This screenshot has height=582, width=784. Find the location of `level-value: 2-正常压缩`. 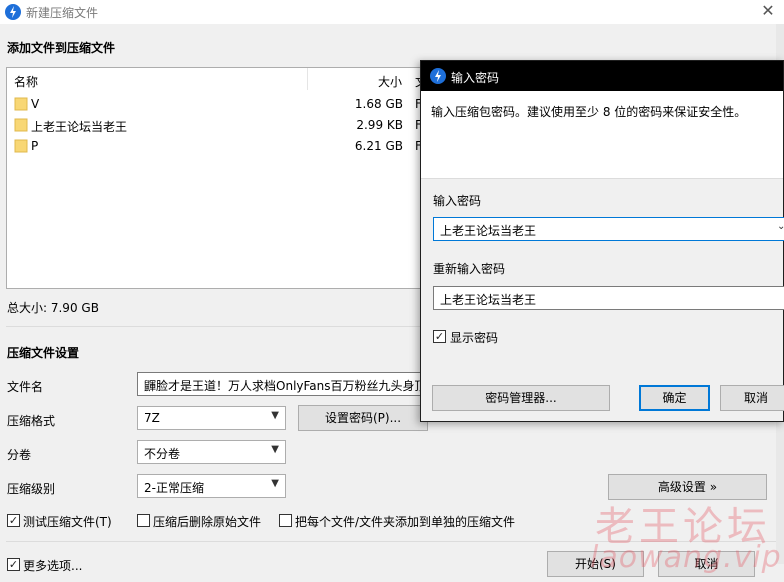

level-value: 2-正常压缩 is located at coordinates (174, 488).